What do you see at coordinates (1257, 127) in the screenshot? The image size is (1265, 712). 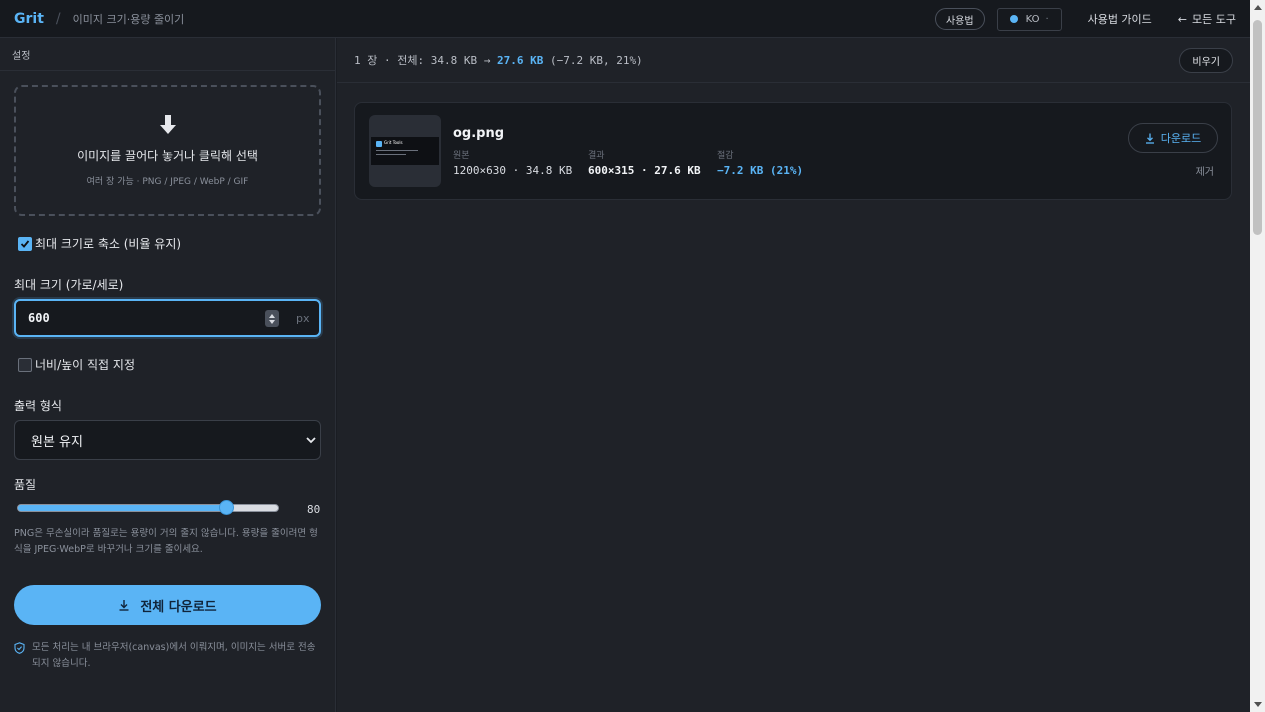 I see `scrollbar-thumb` at bounding box center [1257, 127].